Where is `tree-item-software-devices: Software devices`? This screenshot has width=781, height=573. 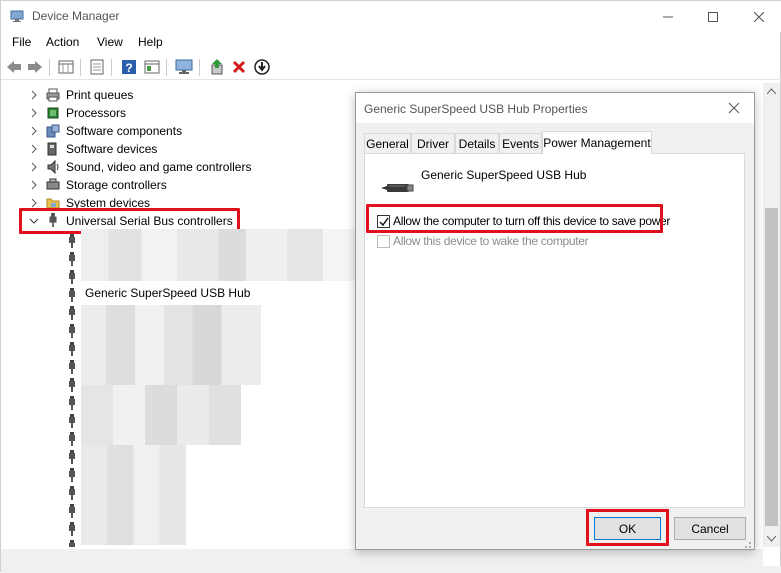
tree-item-software-devices: Software devices is located at coordinates (171, 149).